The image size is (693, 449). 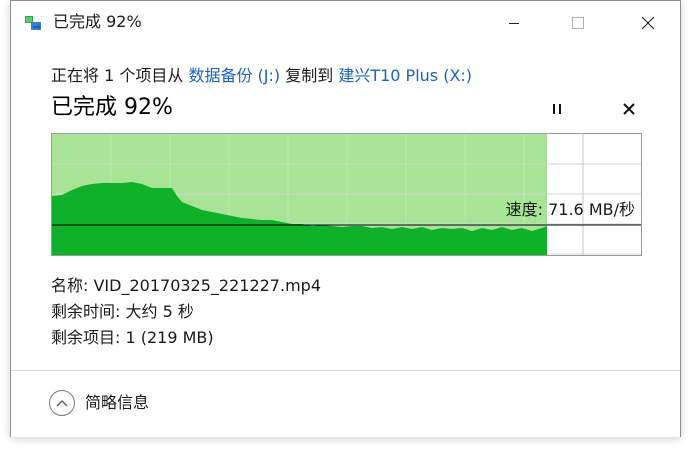 I want to click on title-bar: 已完成 92%, so click(x=345, y=23).